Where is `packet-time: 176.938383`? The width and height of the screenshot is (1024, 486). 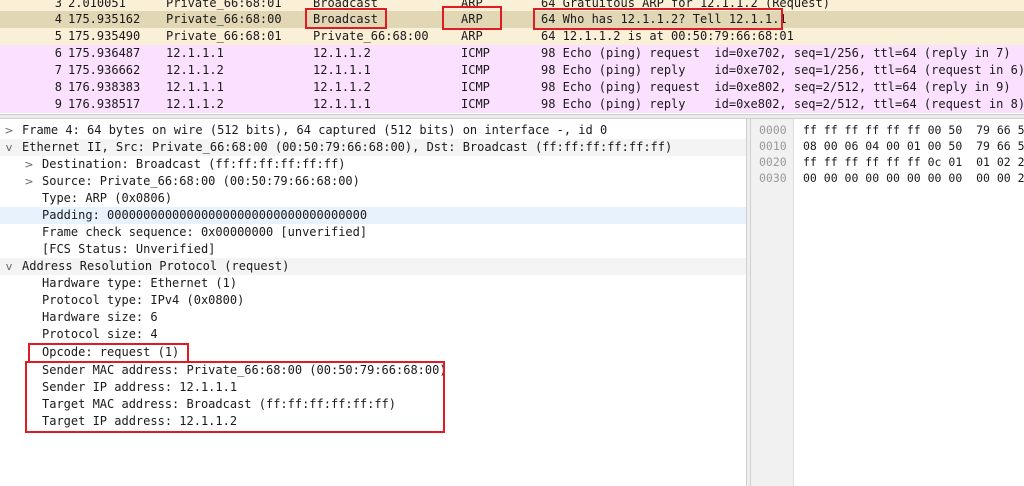
packet-time: 176.938383 is located at coordinates (104, 87).